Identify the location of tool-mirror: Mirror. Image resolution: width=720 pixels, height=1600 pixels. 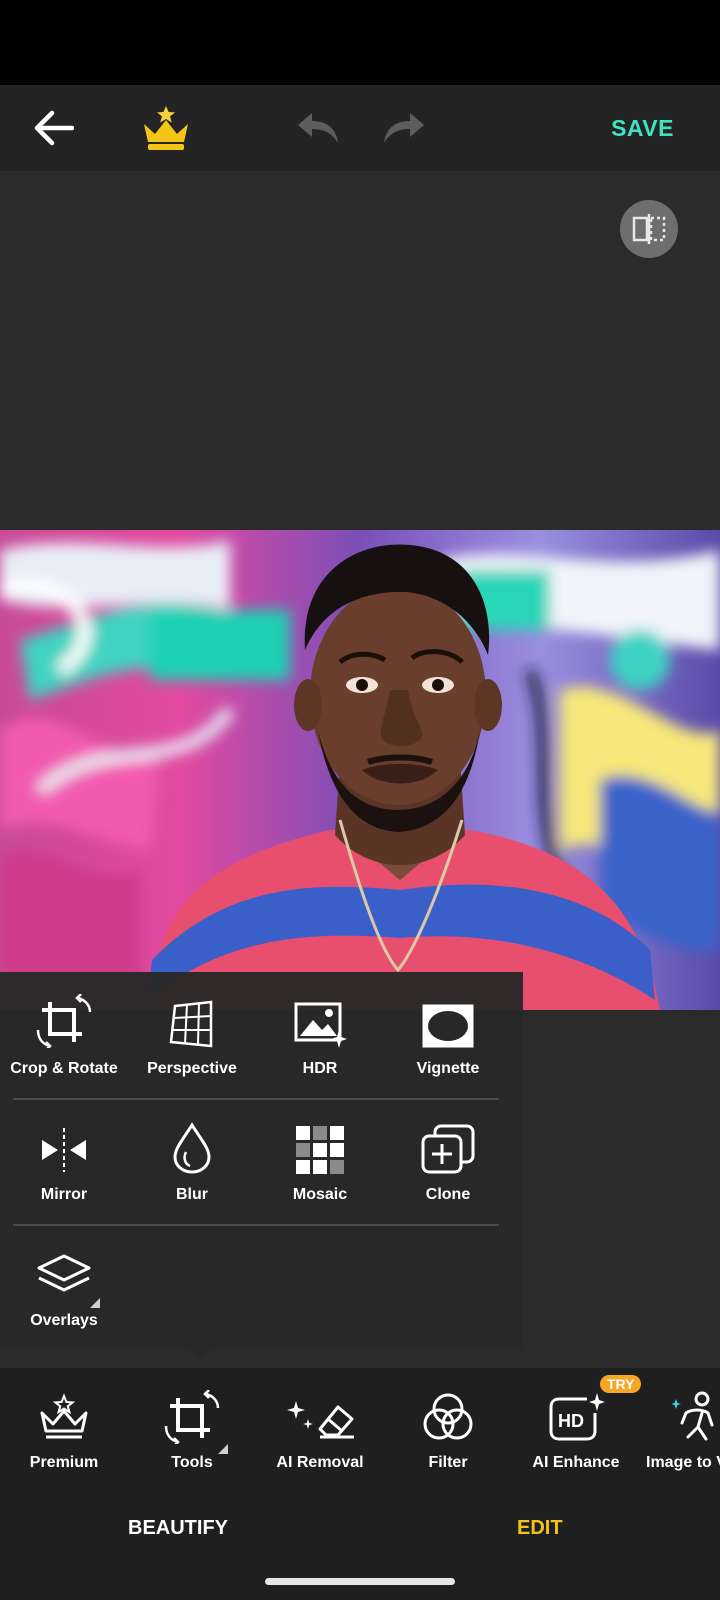
(64, 1161).